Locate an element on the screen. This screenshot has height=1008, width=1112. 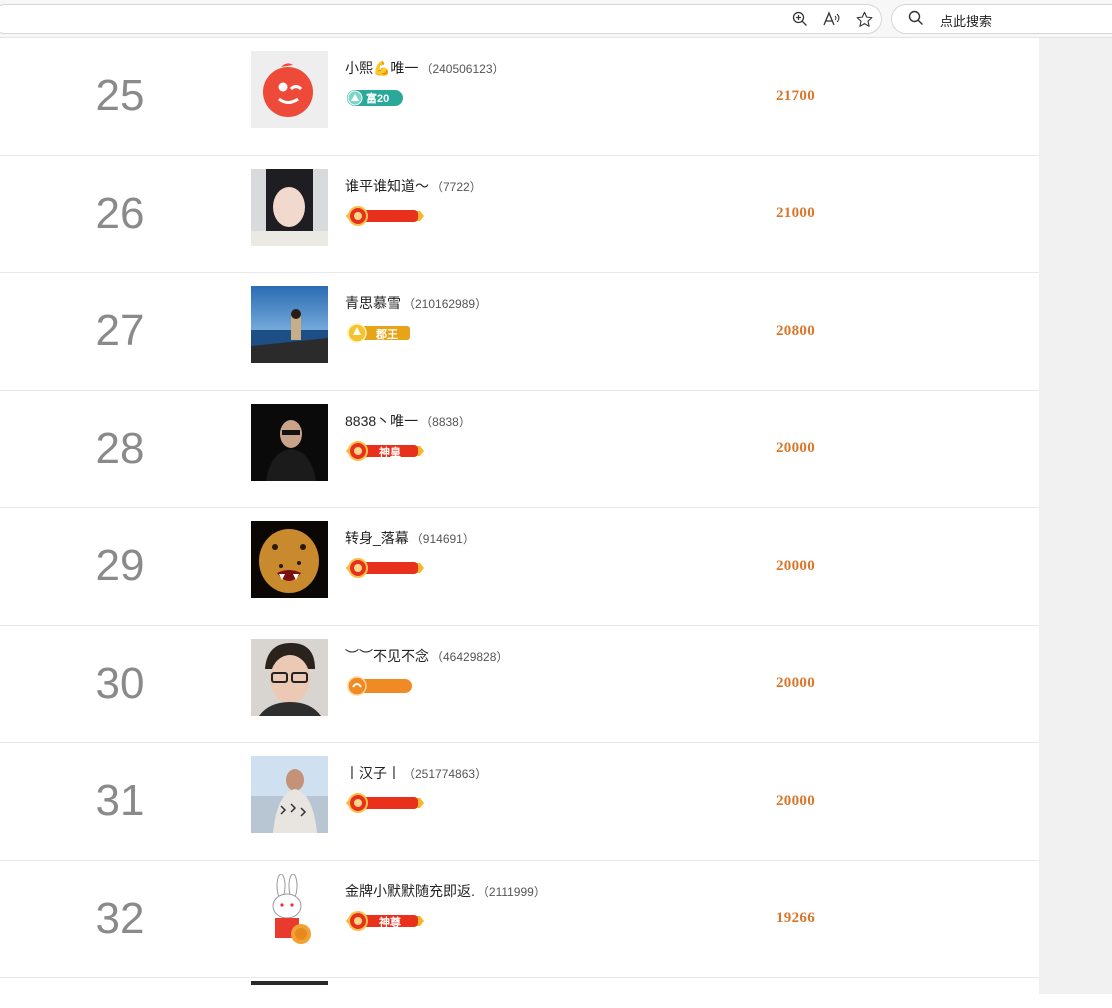
user-name-line: 金牌小默默随充即返. （2111999） is located at coordinates (445, 891).